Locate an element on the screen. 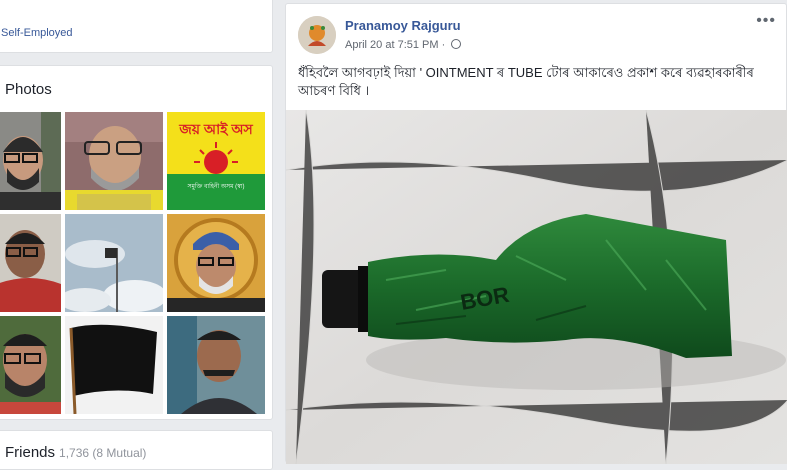 Image resolution: width=787 pixels, height=470 pixels. photo-thumbnail: জয় আই অস সমুক্তি বাহিনী অসম (স্বা) is located at coordinates (216, 161).